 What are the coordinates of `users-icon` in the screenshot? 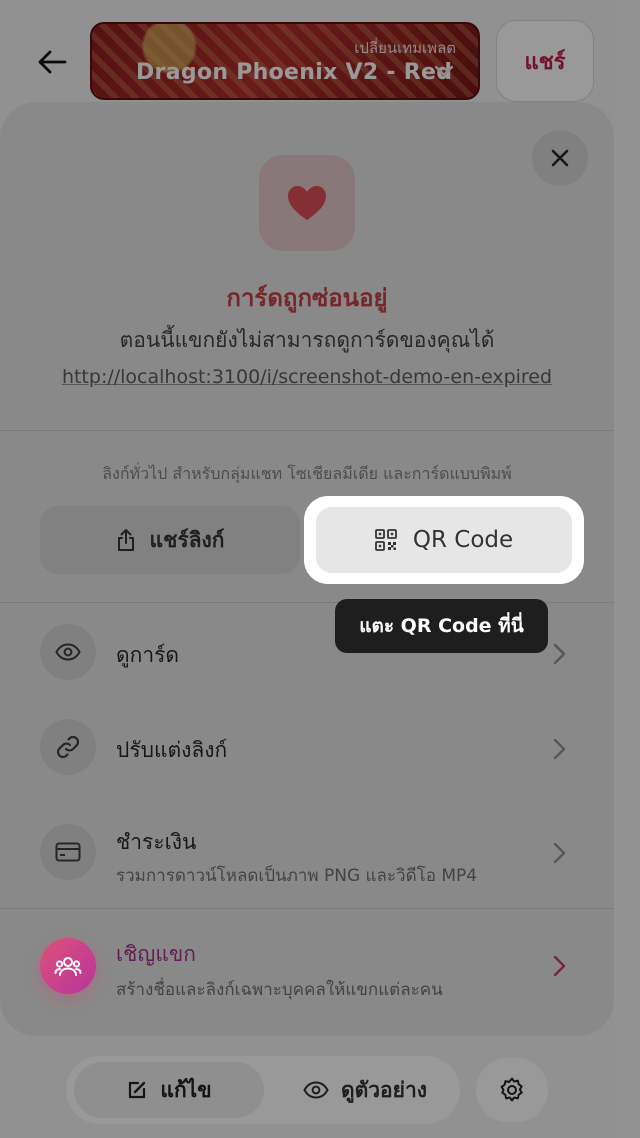 It's located at (68, 966).